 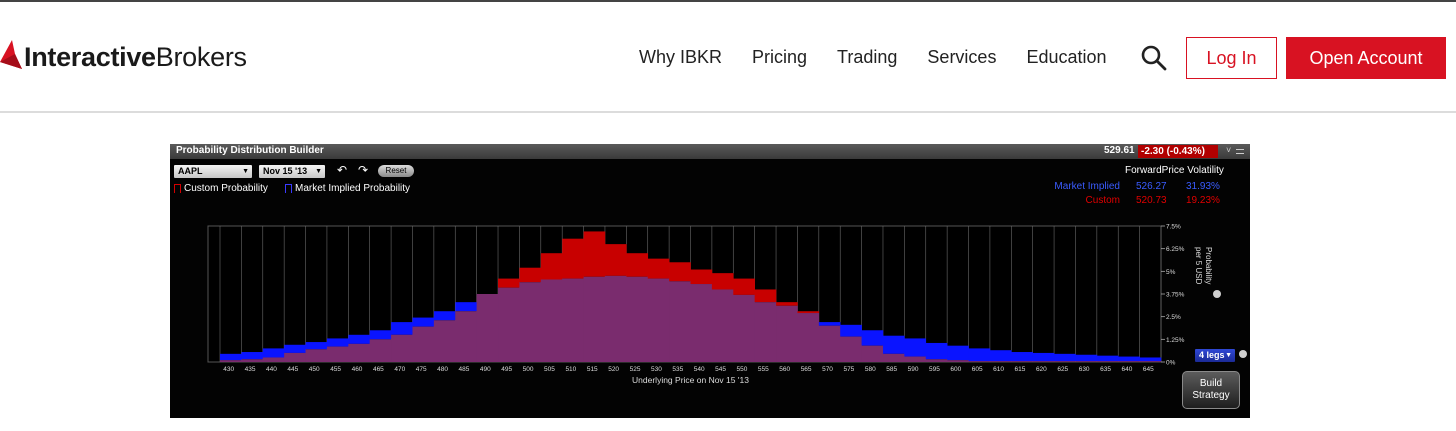 I want to click on nav-pricing: Pricing, so click(x=779, y=57).